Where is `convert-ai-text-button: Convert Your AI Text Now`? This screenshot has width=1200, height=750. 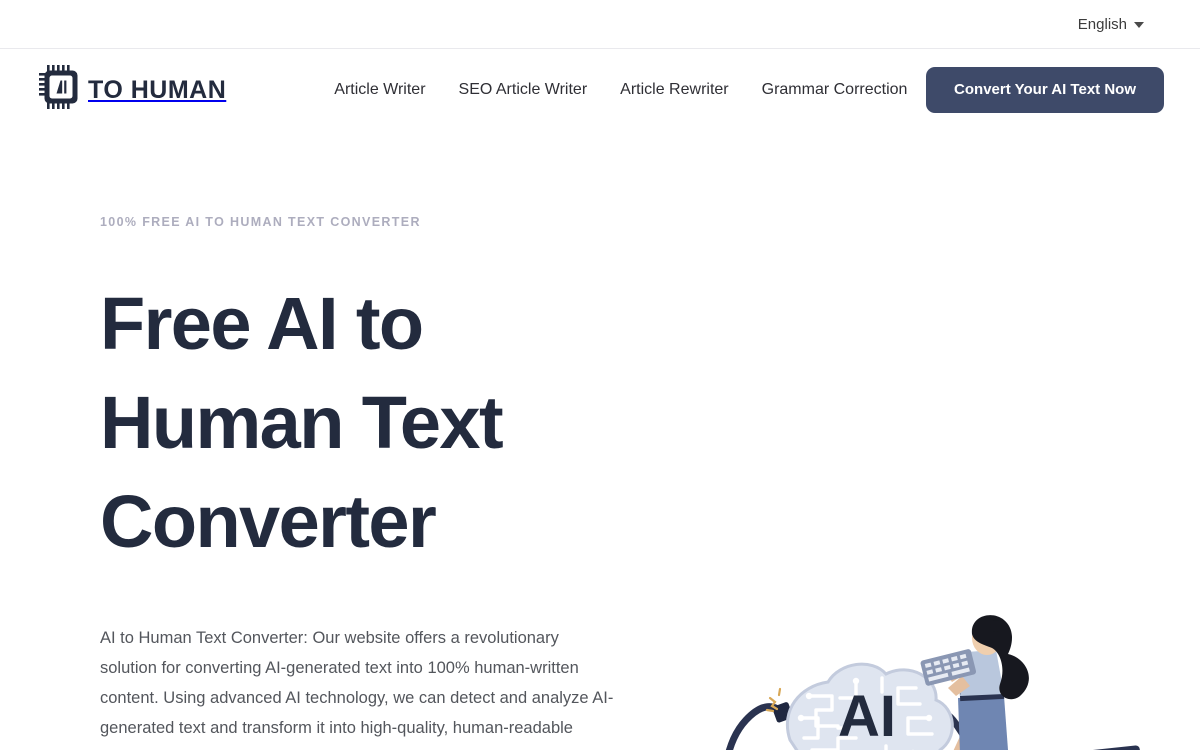
convert-ai-text-button: Convert Your AI Text Now is located at coordinates (1045, 89).